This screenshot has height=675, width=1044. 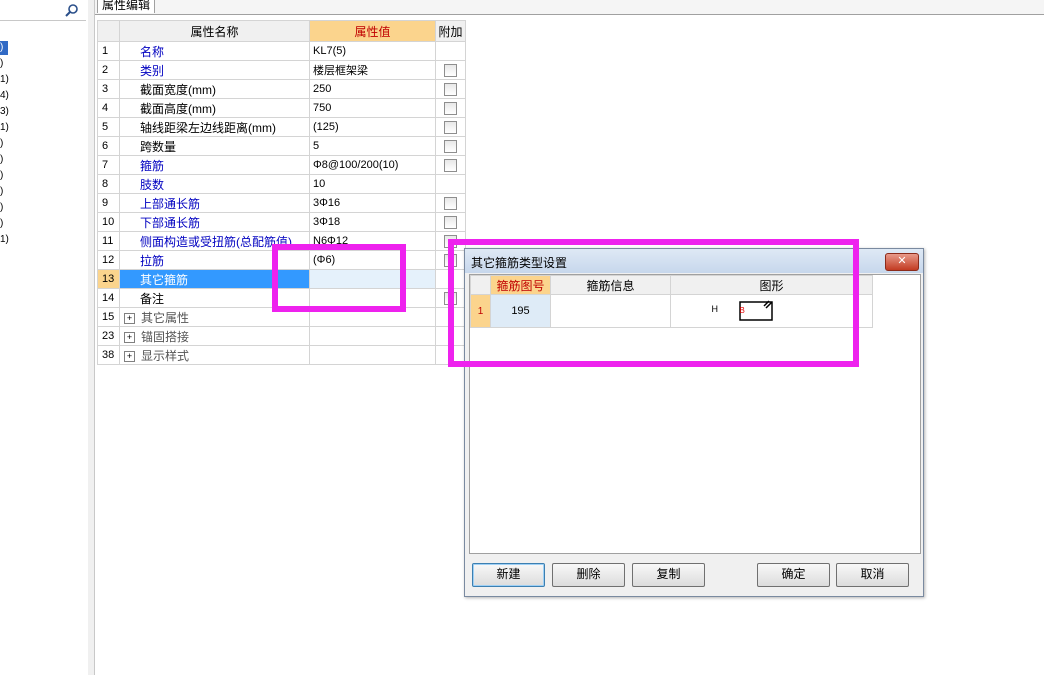 I want to click on property-value: 楼层框架梁, so click(x=372, y=70).